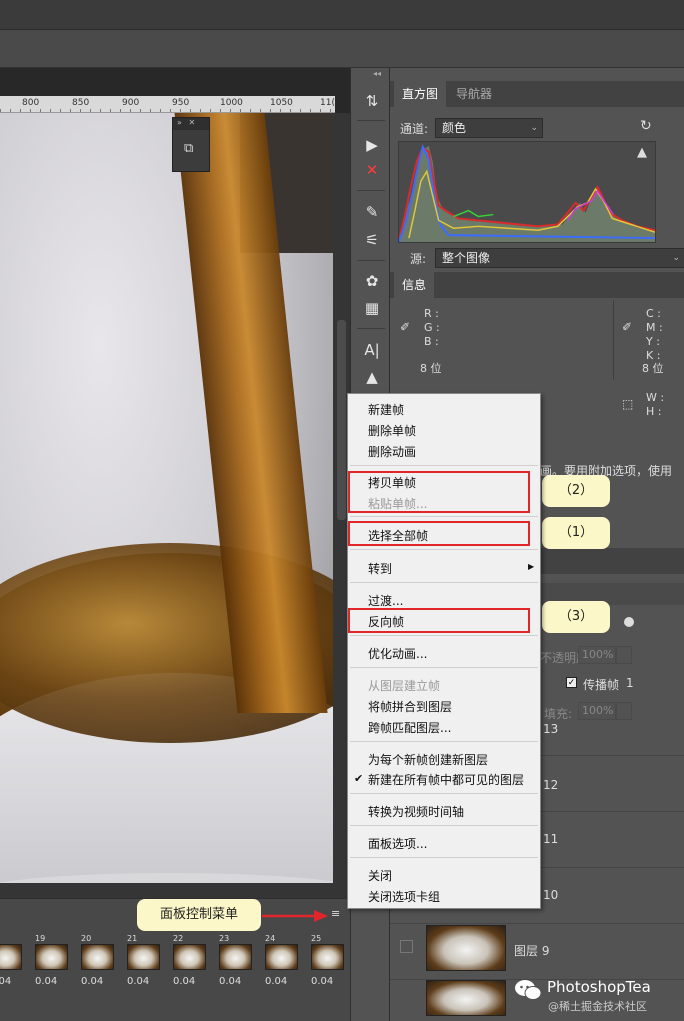 The height and width of the screenshot is (1021, 684). I want to click on play-icon: ▶, so click(372, 145).